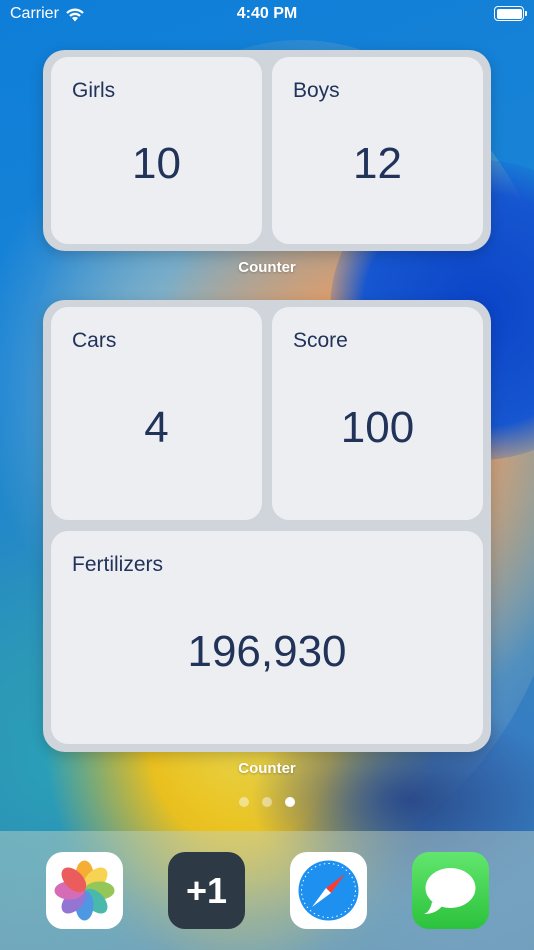  I want to click on battery-icon, so click(510, 13).